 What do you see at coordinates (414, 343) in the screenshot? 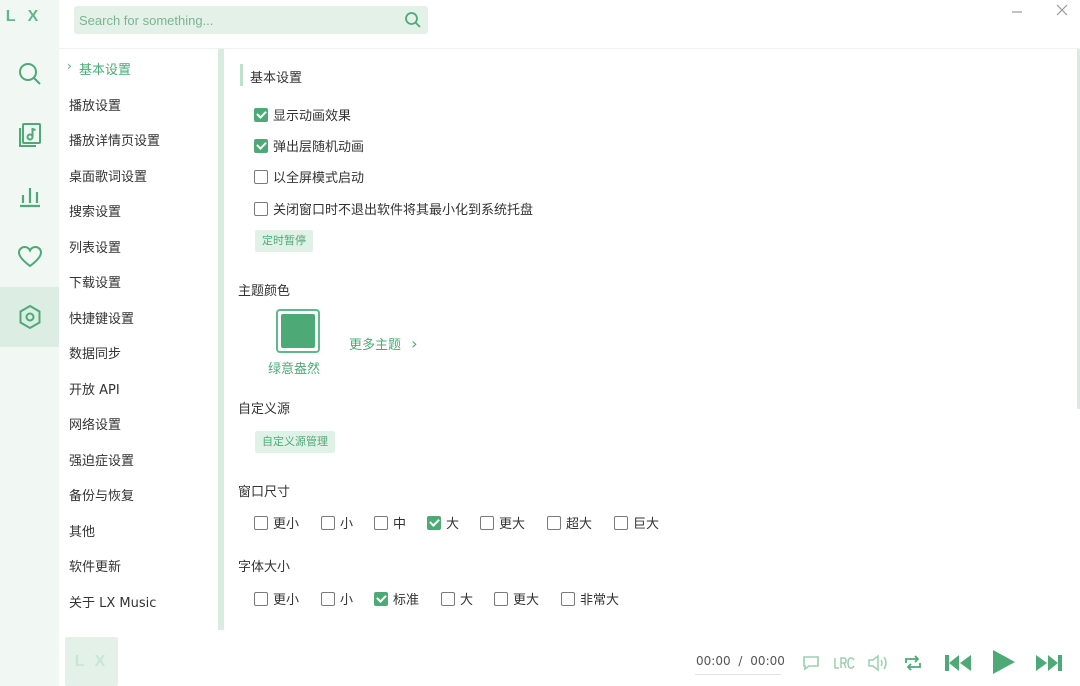
I see `chevron-right-icon: ›` at bounding box center [414, 343].